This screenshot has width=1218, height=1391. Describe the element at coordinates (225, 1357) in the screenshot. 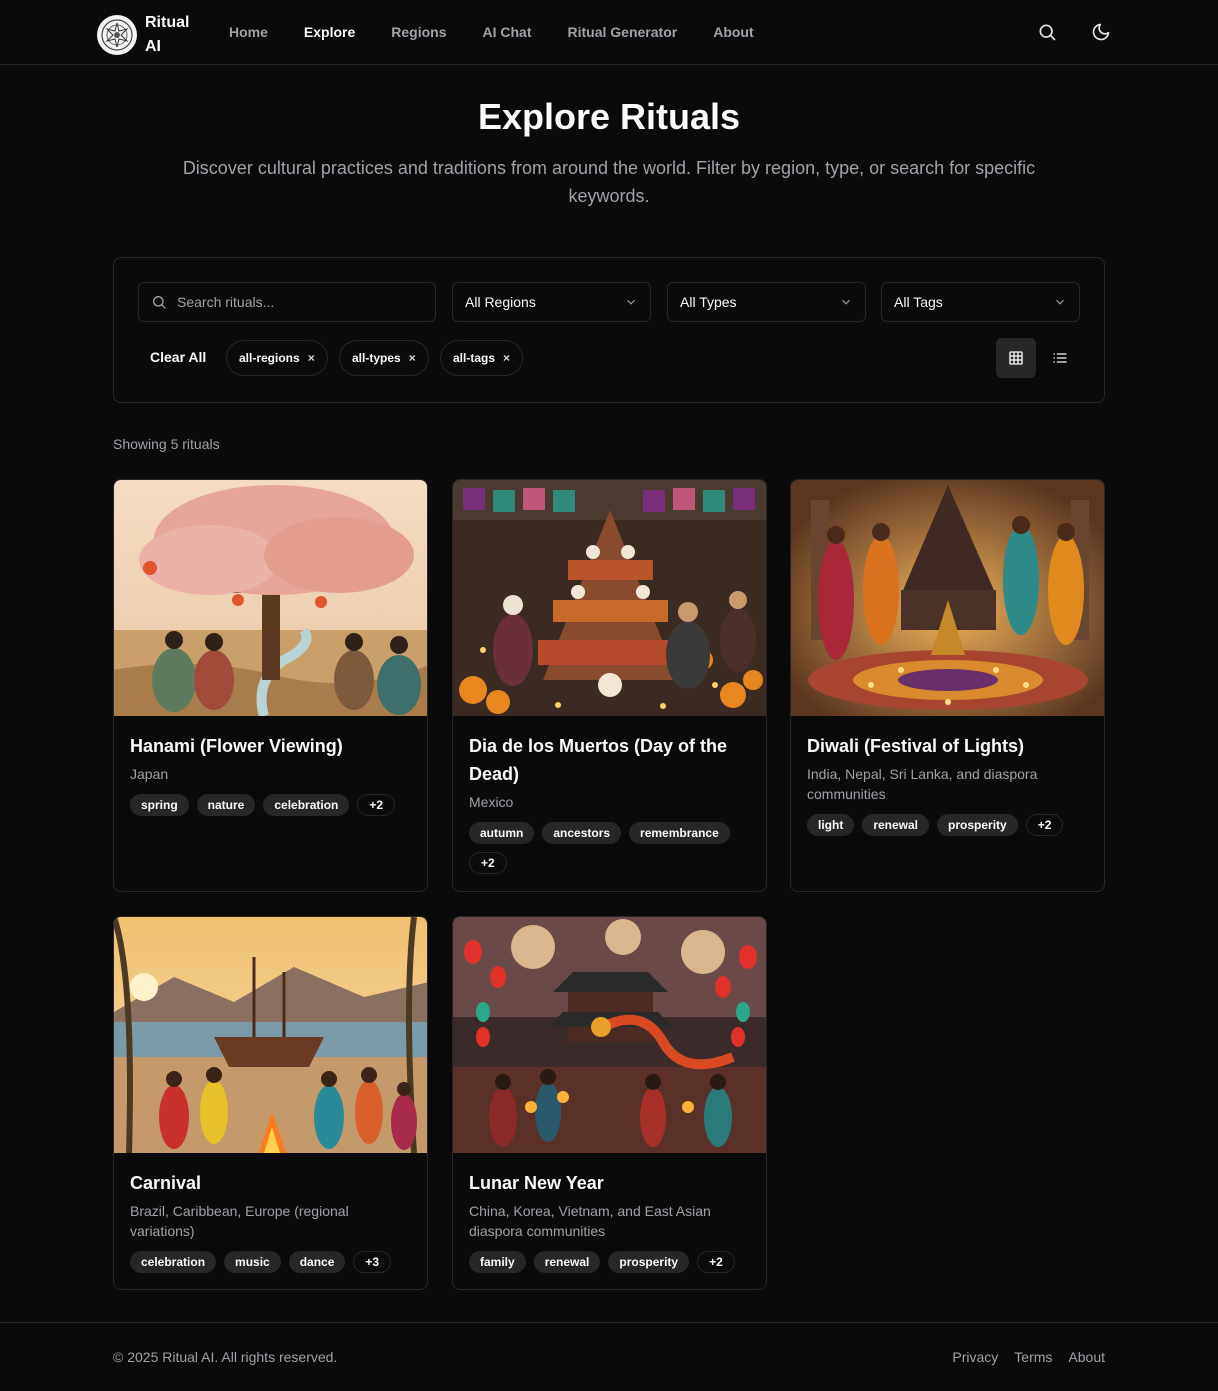

I see `copyright-text: © 2025 Ritual AI. All rights reserved.` at that location.